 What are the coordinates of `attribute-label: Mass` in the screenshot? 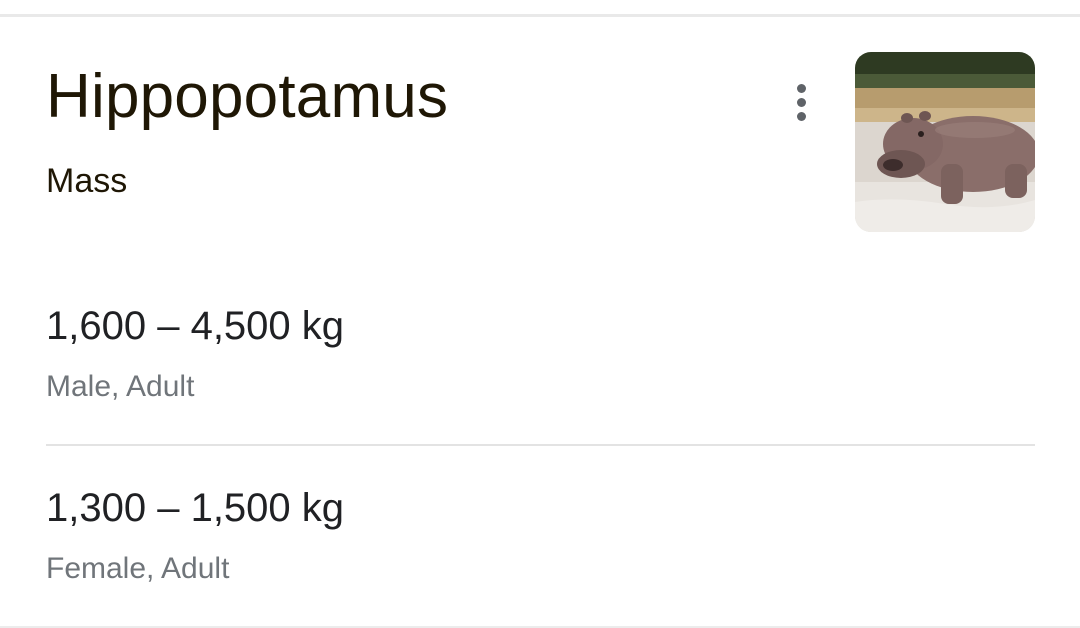 It's located at (87, 181).